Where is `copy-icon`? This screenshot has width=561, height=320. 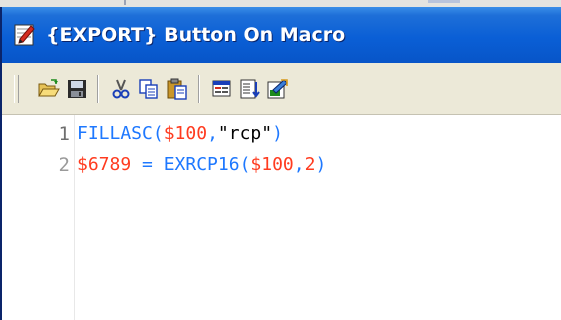
copy-icon is located at coordinates (148, 89).